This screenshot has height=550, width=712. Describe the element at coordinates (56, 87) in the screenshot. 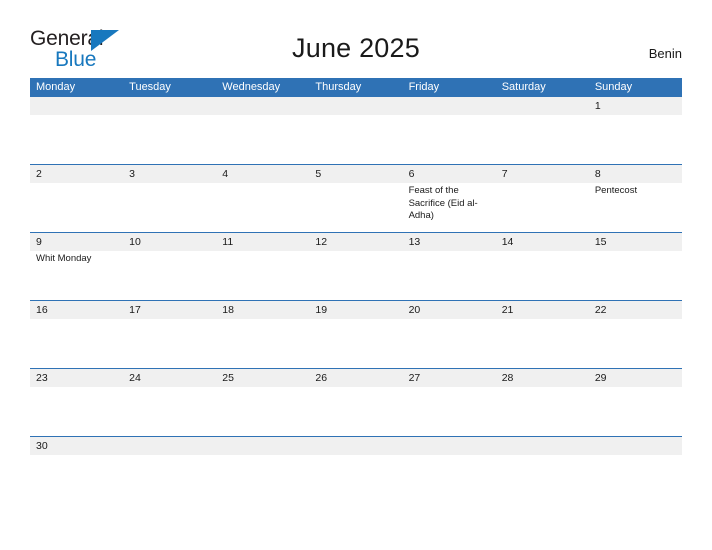

I see `weekday-header-monday: Monday` at that location.